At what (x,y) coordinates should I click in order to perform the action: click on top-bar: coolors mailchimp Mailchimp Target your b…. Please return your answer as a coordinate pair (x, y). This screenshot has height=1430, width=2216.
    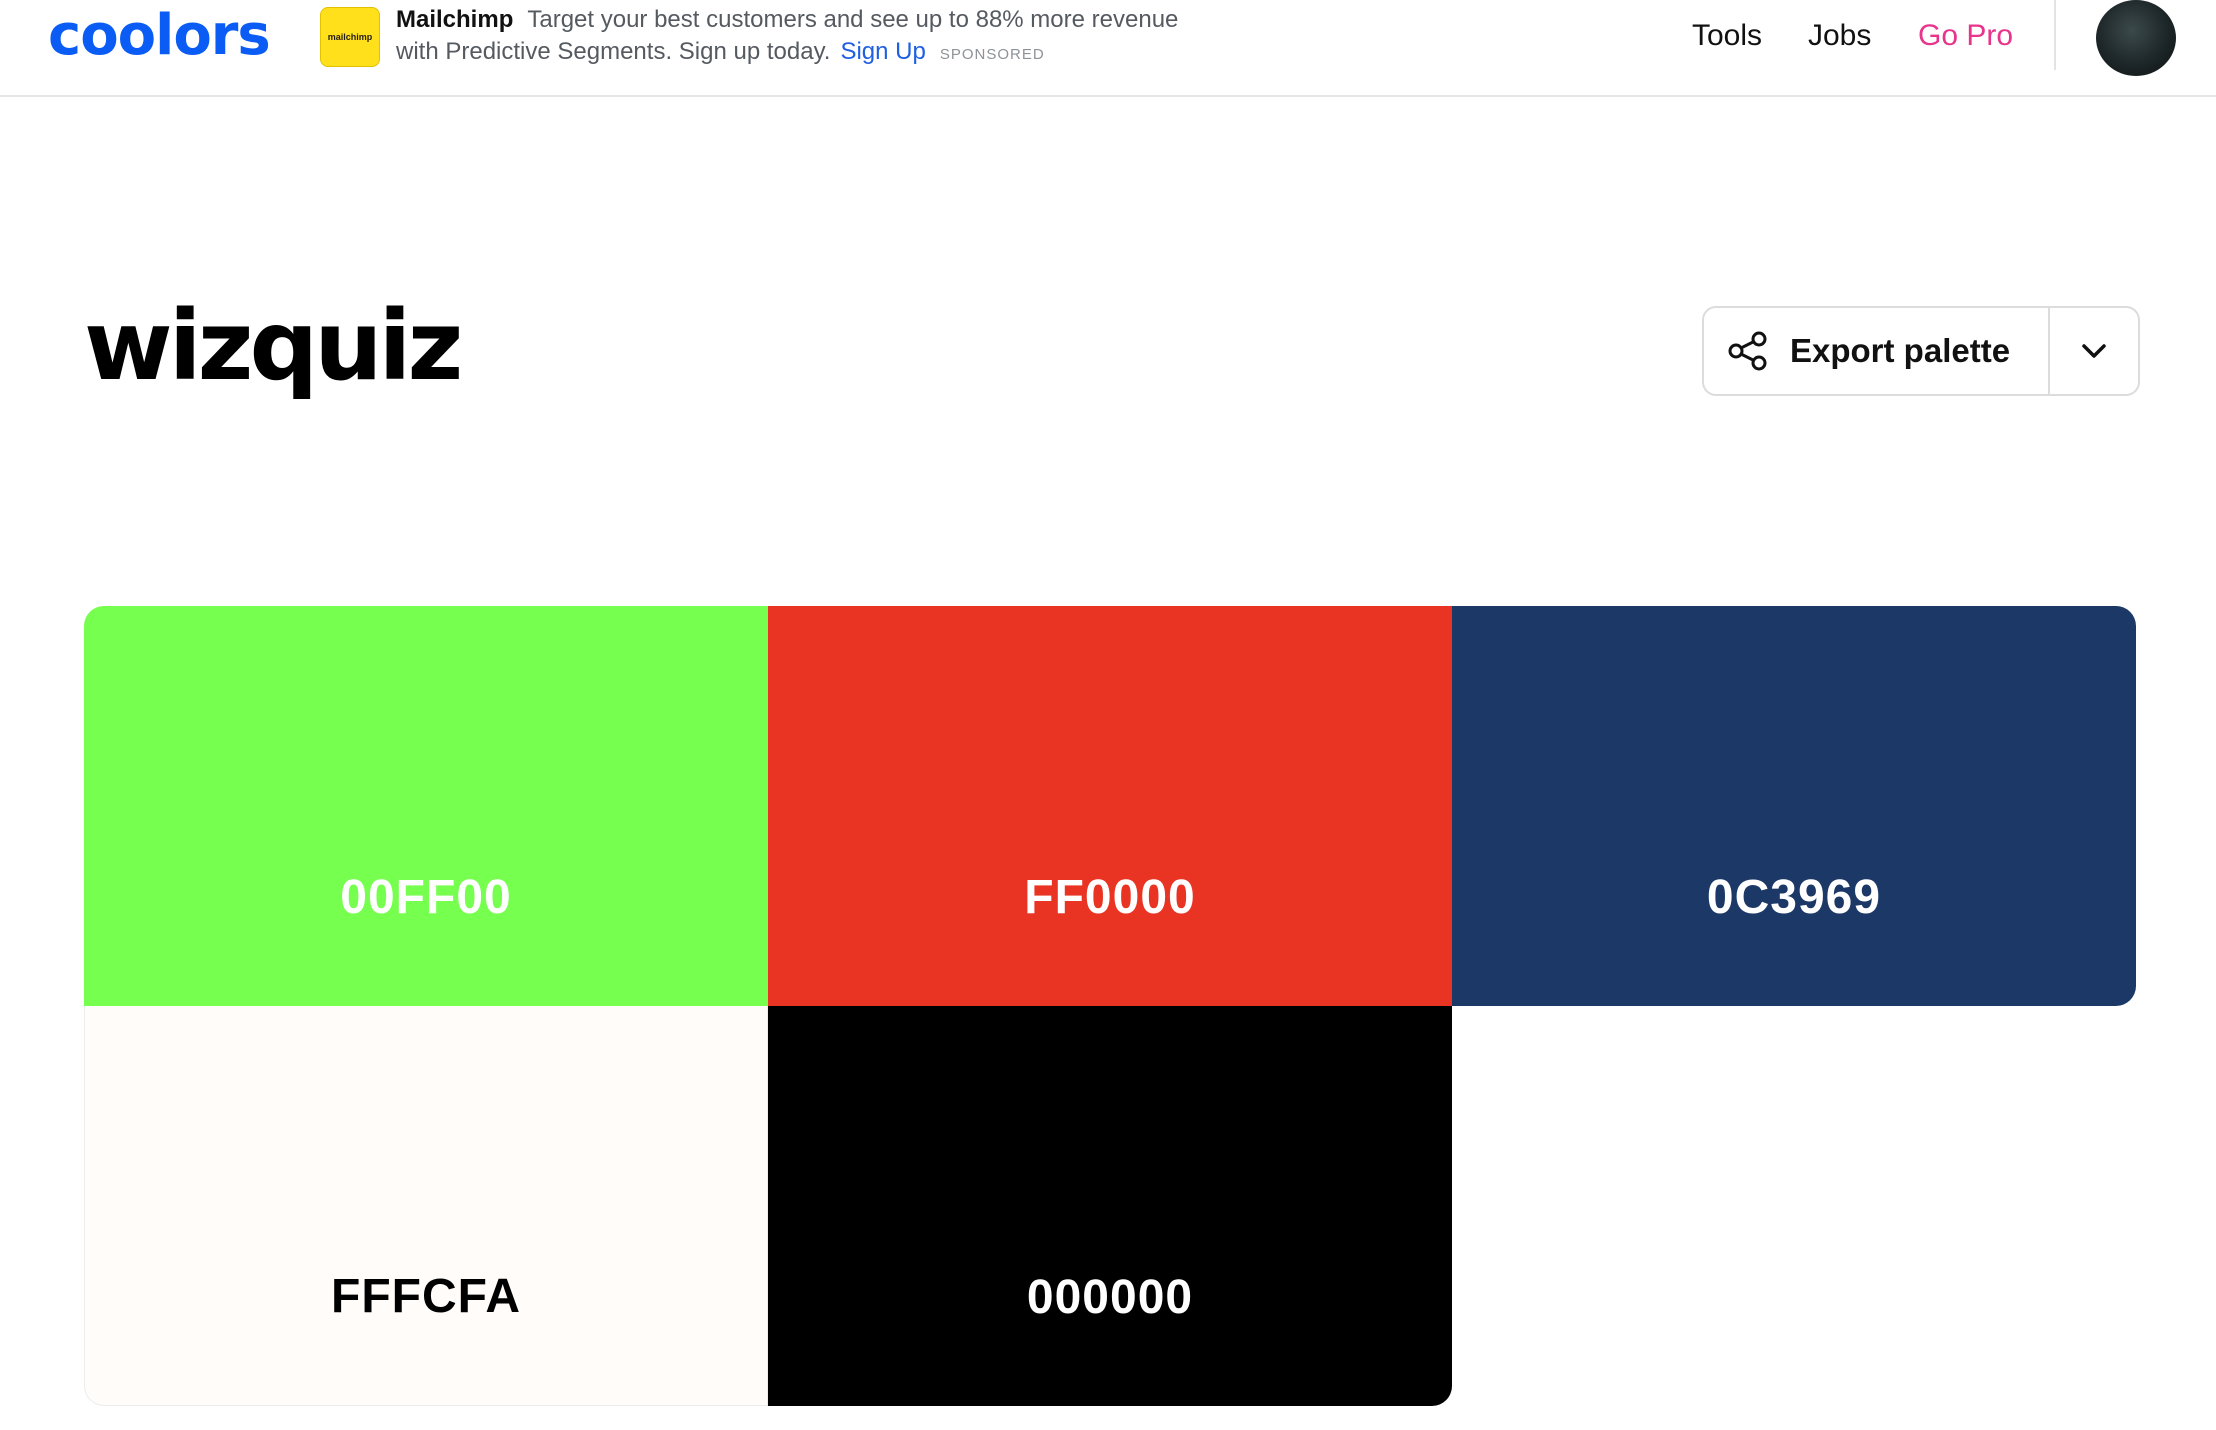
    Looking at the image, I should click on (1108, 48).